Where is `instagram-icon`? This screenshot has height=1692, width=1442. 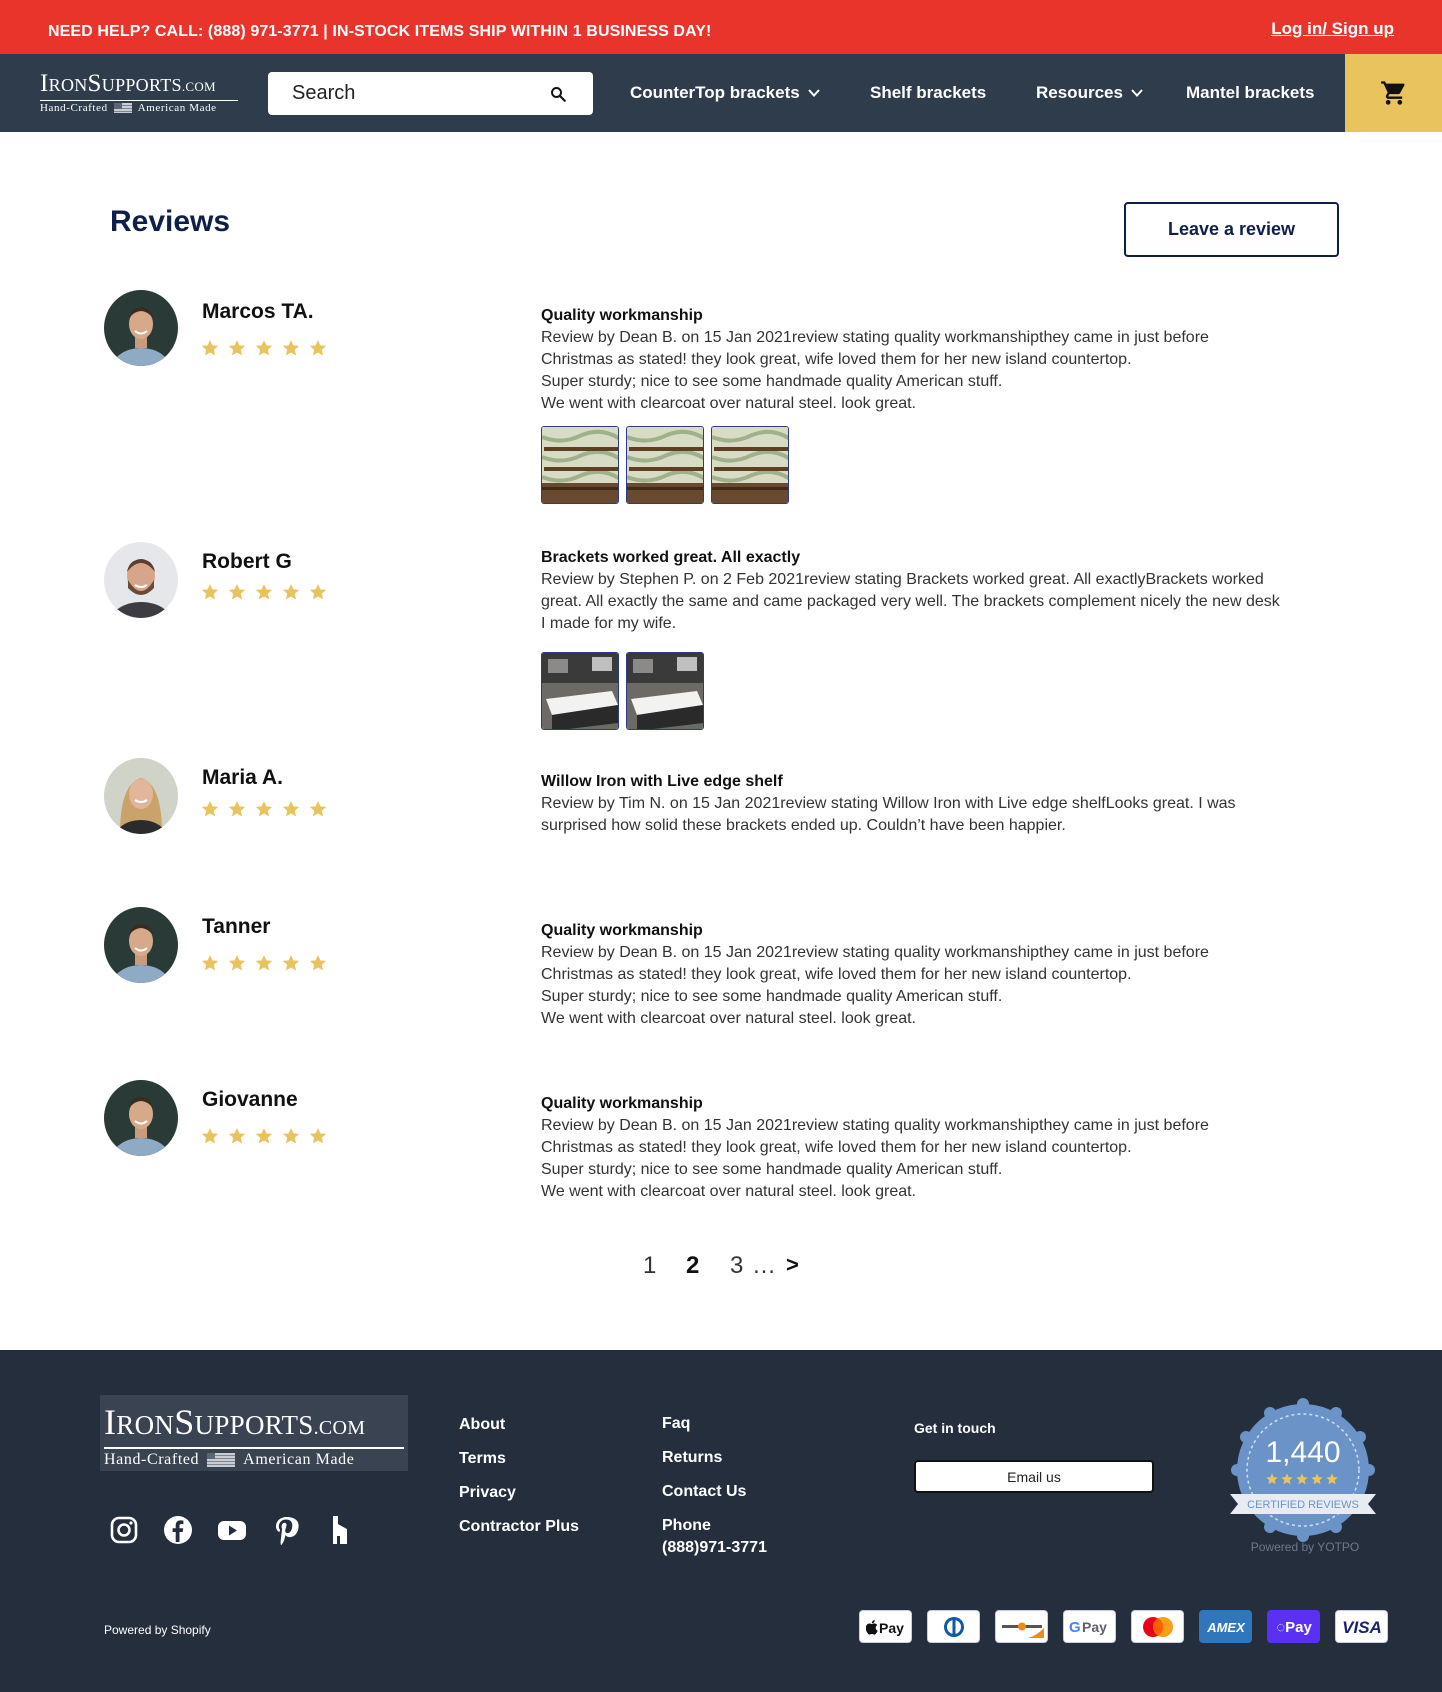 instagram-icon is located at coordinates (124, 1530).